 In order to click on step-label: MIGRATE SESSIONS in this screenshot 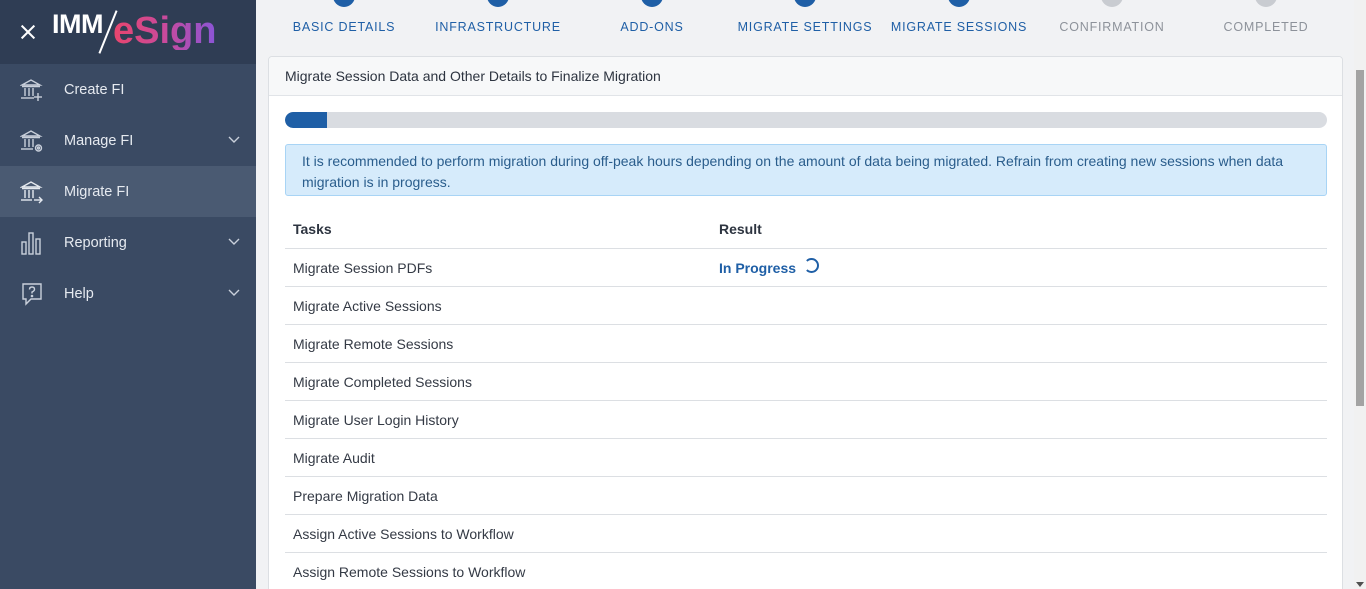, I will do `click(959, 27)`.